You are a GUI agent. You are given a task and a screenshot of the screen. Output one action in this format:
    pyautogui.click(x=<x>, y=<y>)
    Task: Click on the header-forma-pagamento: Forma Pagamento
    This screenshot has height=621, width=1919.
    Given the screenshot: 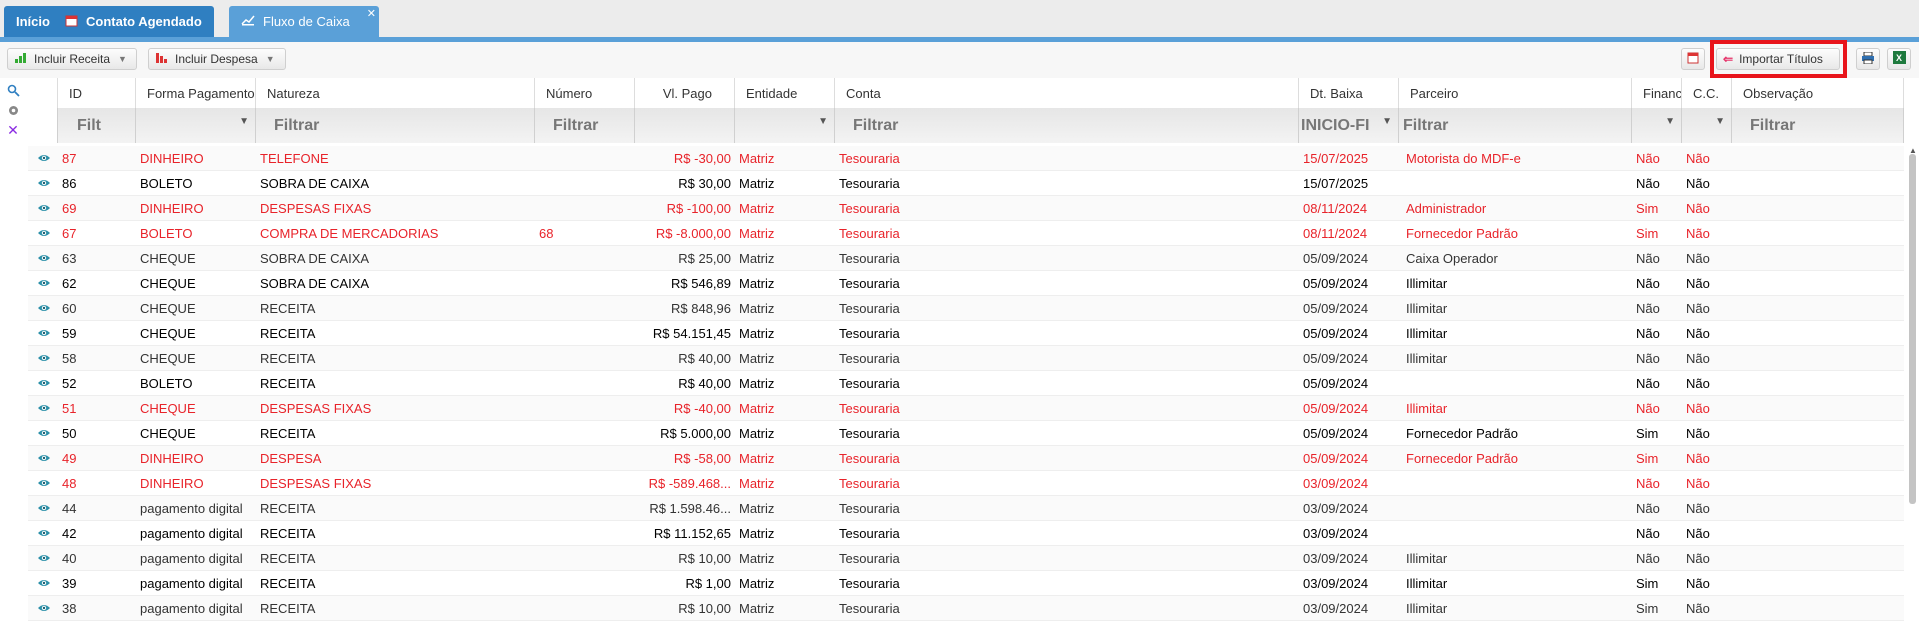 What is the action you would take?
    pyautogui.click(x=196, y=93)
    